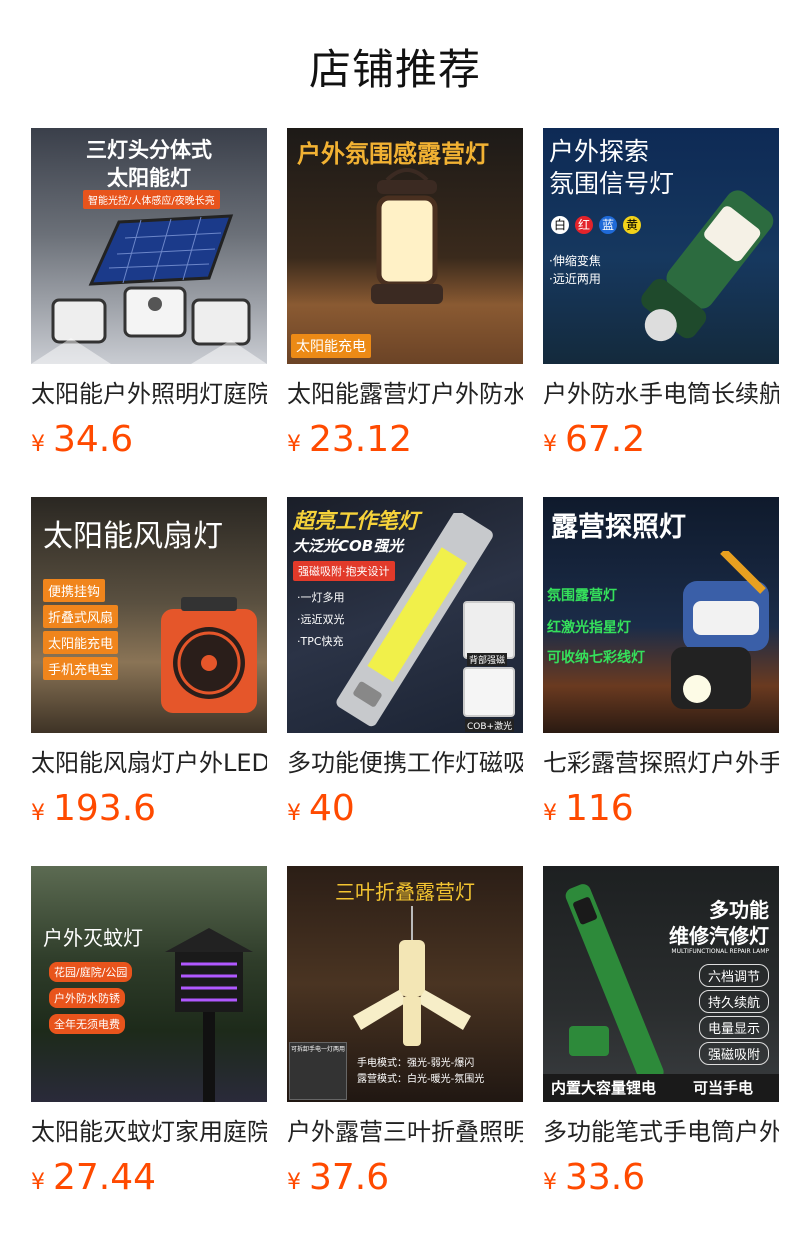 This screenshot has width=790, height=1236. I want to click on product-name: 太阳能风扇灯户外LED, so click(149, 763).